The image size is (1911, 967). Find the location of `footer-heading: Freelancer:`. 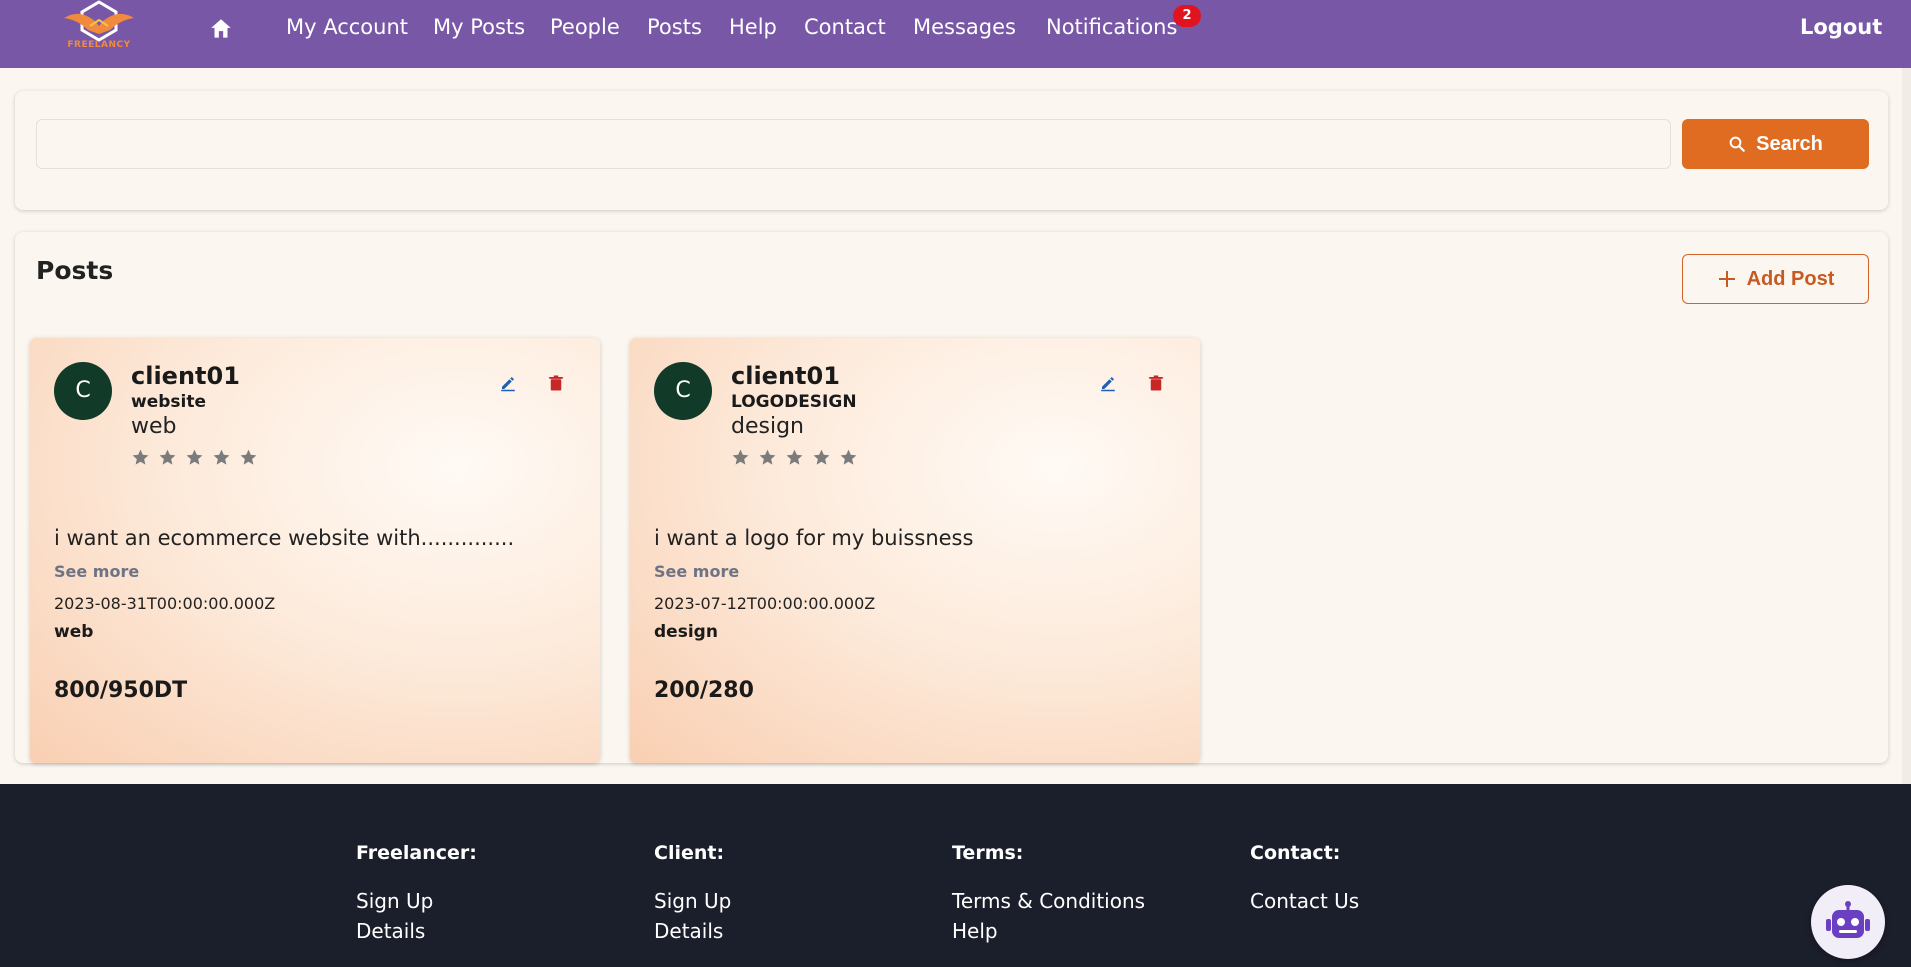

footer-heading: Freelancer: is located at coordinates (416, 853).